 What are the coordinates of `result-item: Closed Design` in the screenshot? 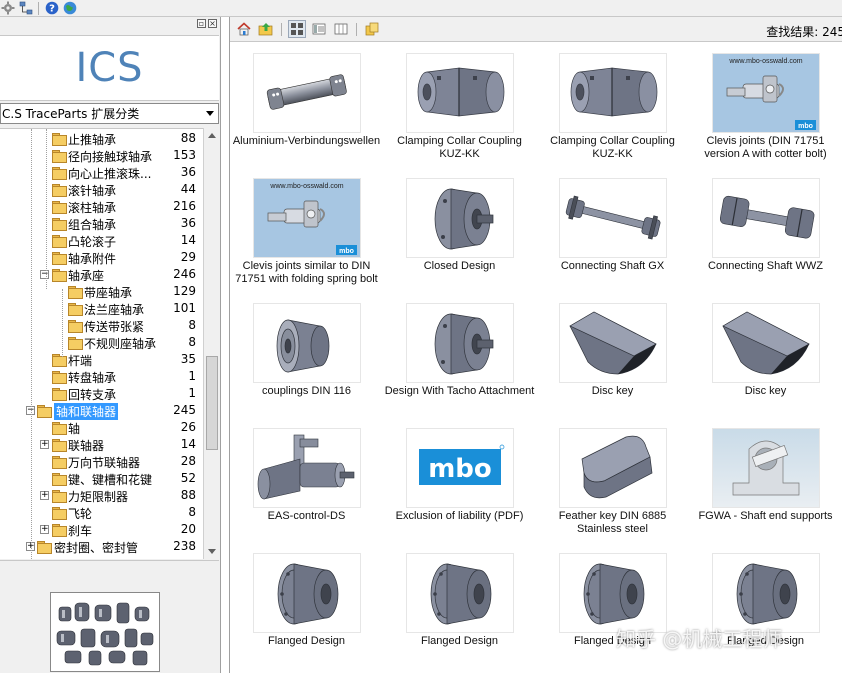 It's located at (459, 230).